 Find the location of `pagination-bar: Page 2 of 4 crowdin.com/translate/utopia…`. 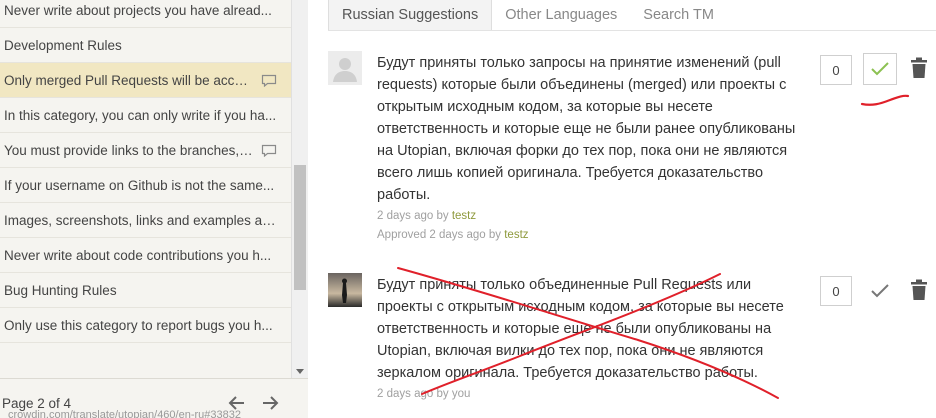

pagination-bar: Page 2 of 4 crowdin.com/translate/utopia… is located at coordinates (154, 398).